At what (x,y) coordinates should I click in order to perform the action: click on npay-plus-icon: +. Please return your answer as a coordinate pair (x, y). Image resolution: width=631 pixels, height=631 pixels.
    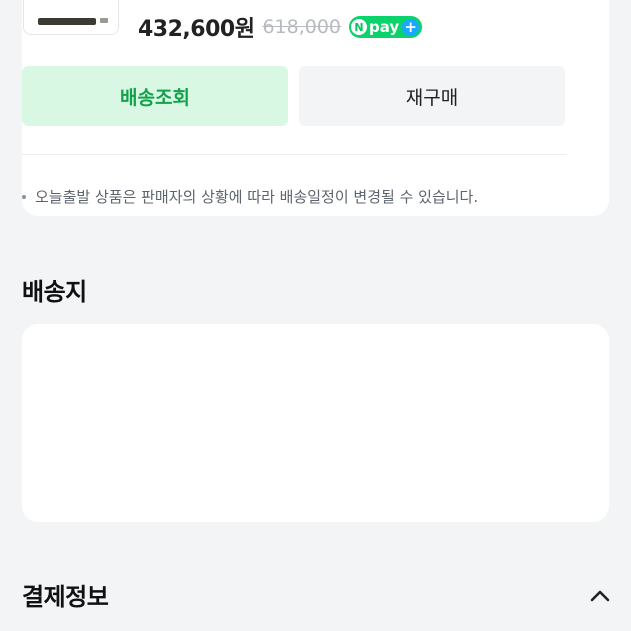
    Looking at the image, I should click on (411, 27).